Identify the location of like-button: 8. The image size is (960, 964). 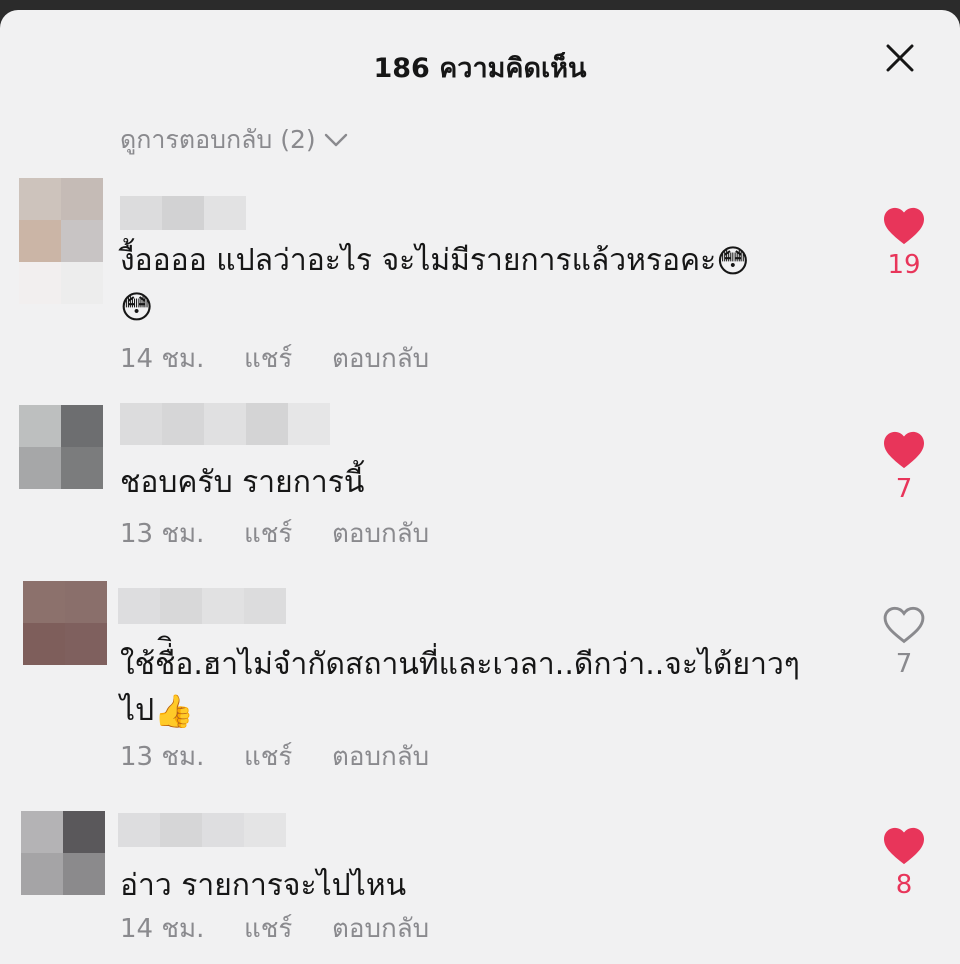
(904, 863).